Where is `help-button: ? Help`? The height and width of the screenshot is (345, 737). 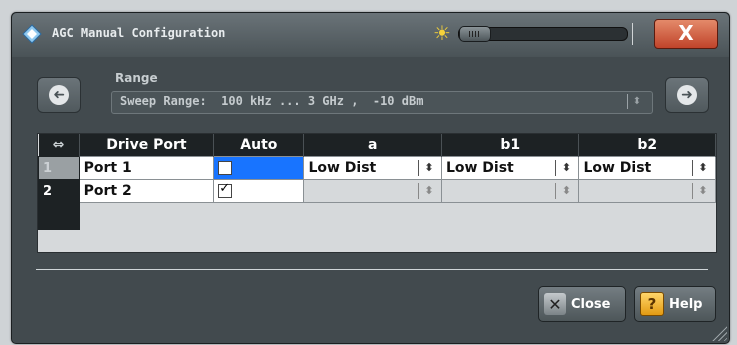 help-button: ? Help is located at coordinates (675, 304).